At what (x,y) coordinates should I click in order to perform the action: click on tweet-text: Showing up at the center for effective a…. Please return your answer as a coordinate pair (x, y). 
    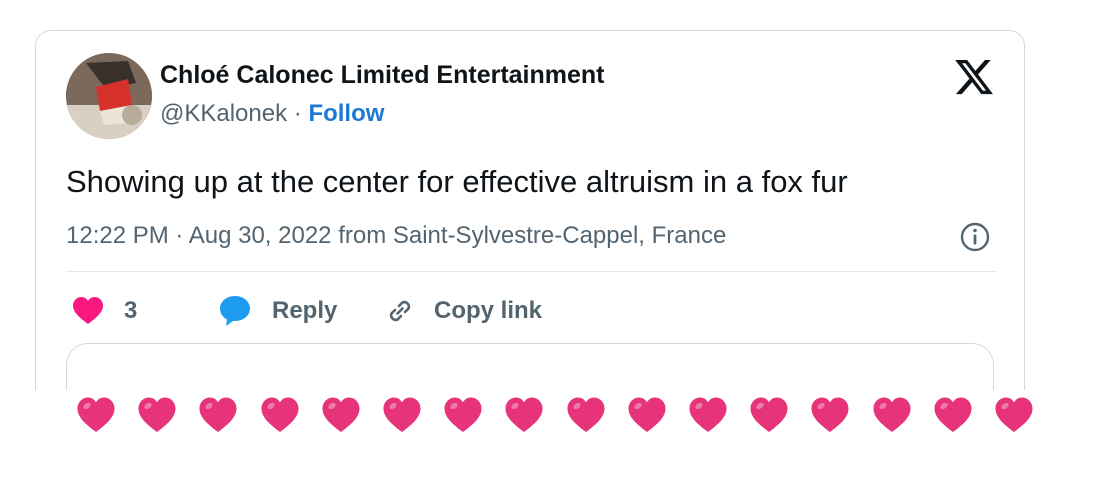
    Looking at the image, I should click on (457, 181).